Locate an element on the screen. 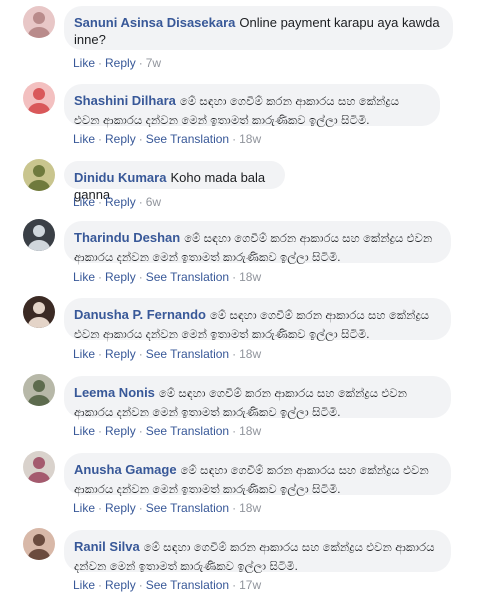  comment-actions: Like · Reply · 6w is located at coordinates (117, 202).